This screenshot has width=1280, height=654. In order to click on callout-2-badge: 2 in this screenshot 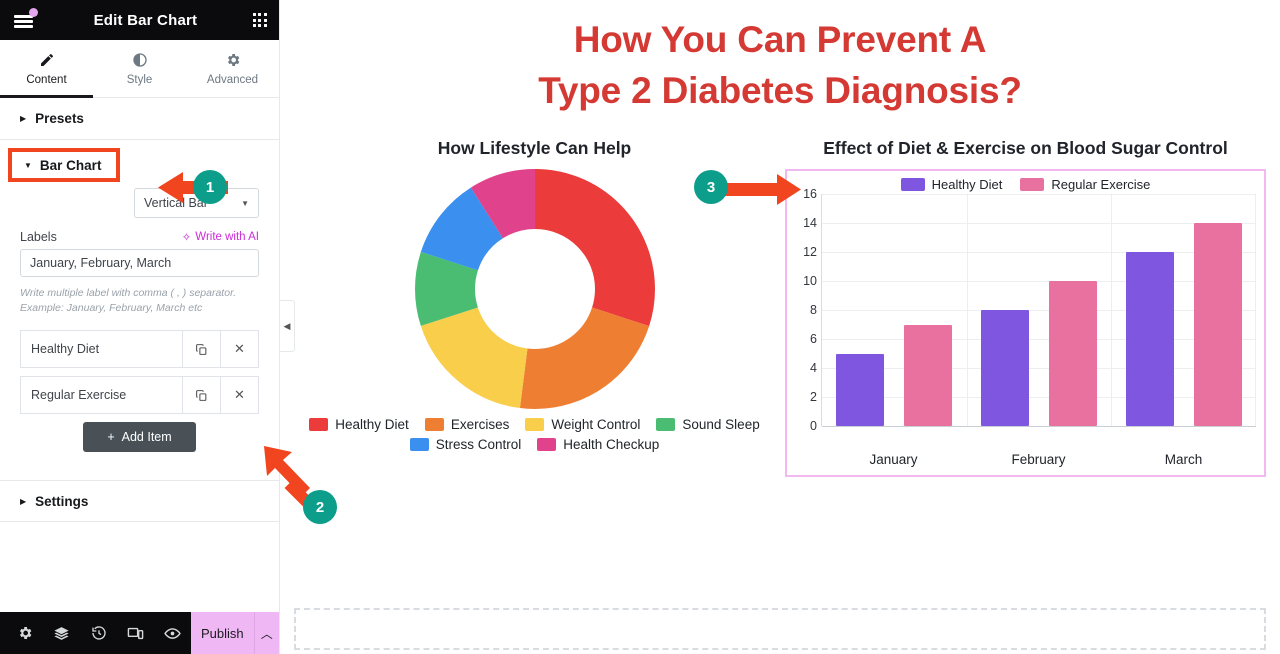, I will do `click(320, 507)`.